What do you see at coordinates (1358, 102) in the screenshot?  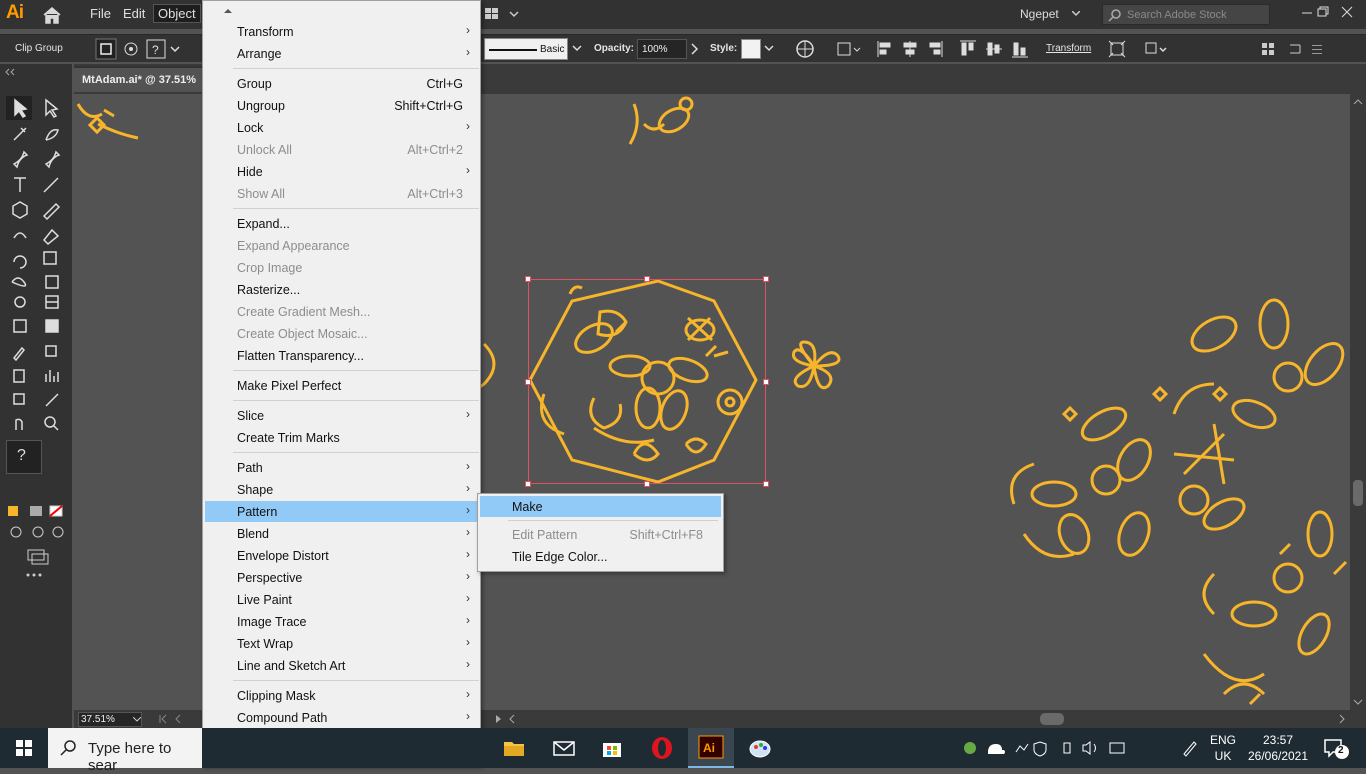 I see `scroll-up-icon` at bounding box center [1358, 102].